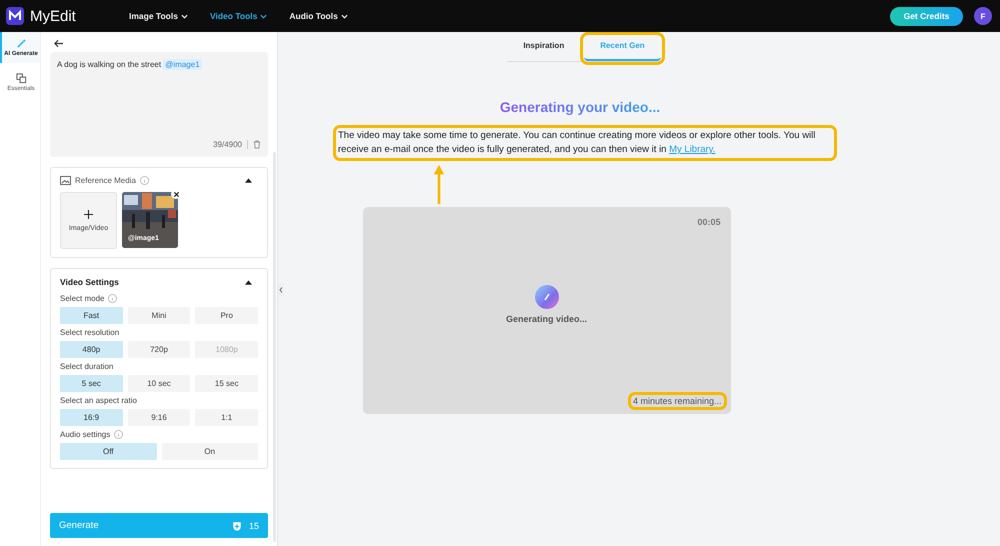 This screenshot has height=546, width=1000. Describe the element at coordinates (543, 48) in the screenshot. I see `tab: Inspiration` at that location.